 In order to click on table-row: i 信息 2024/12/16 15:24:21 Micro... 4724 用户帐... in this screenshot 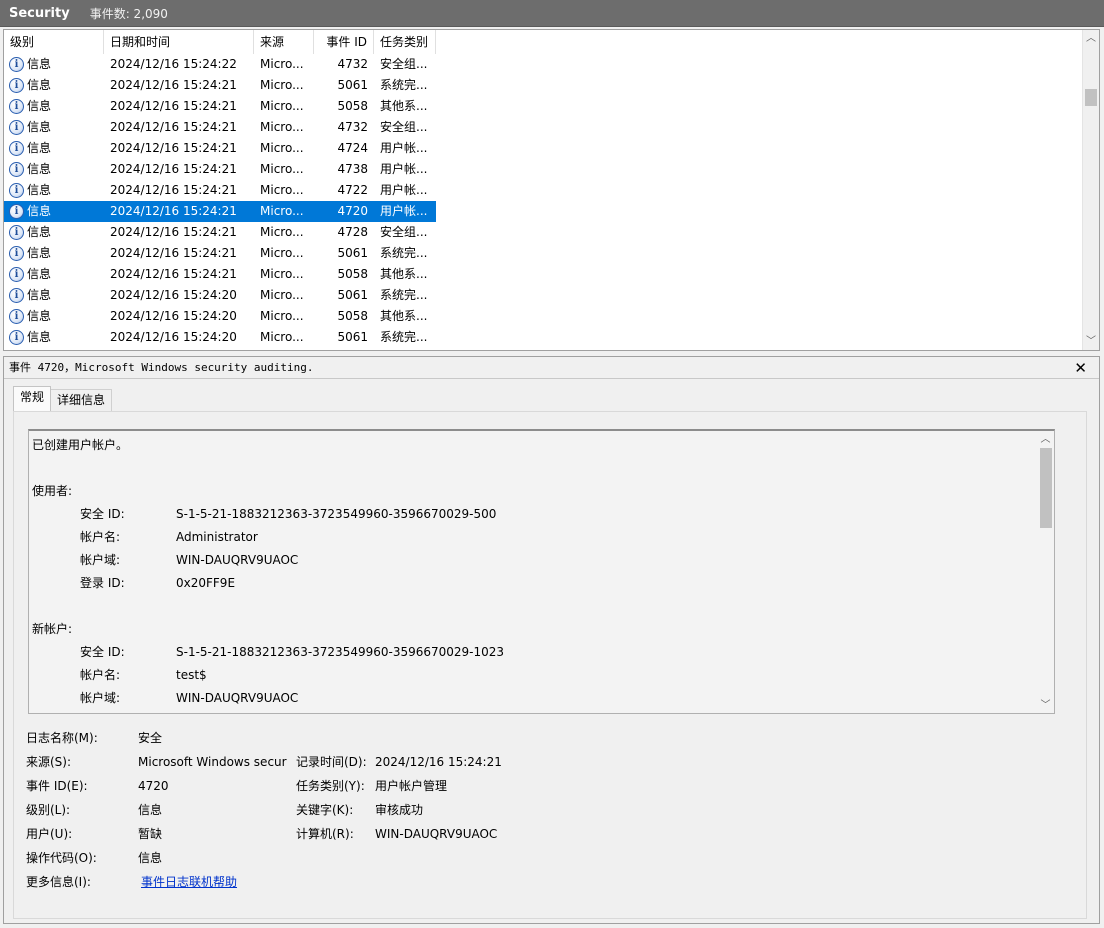, I will do `click(220, 148)`.